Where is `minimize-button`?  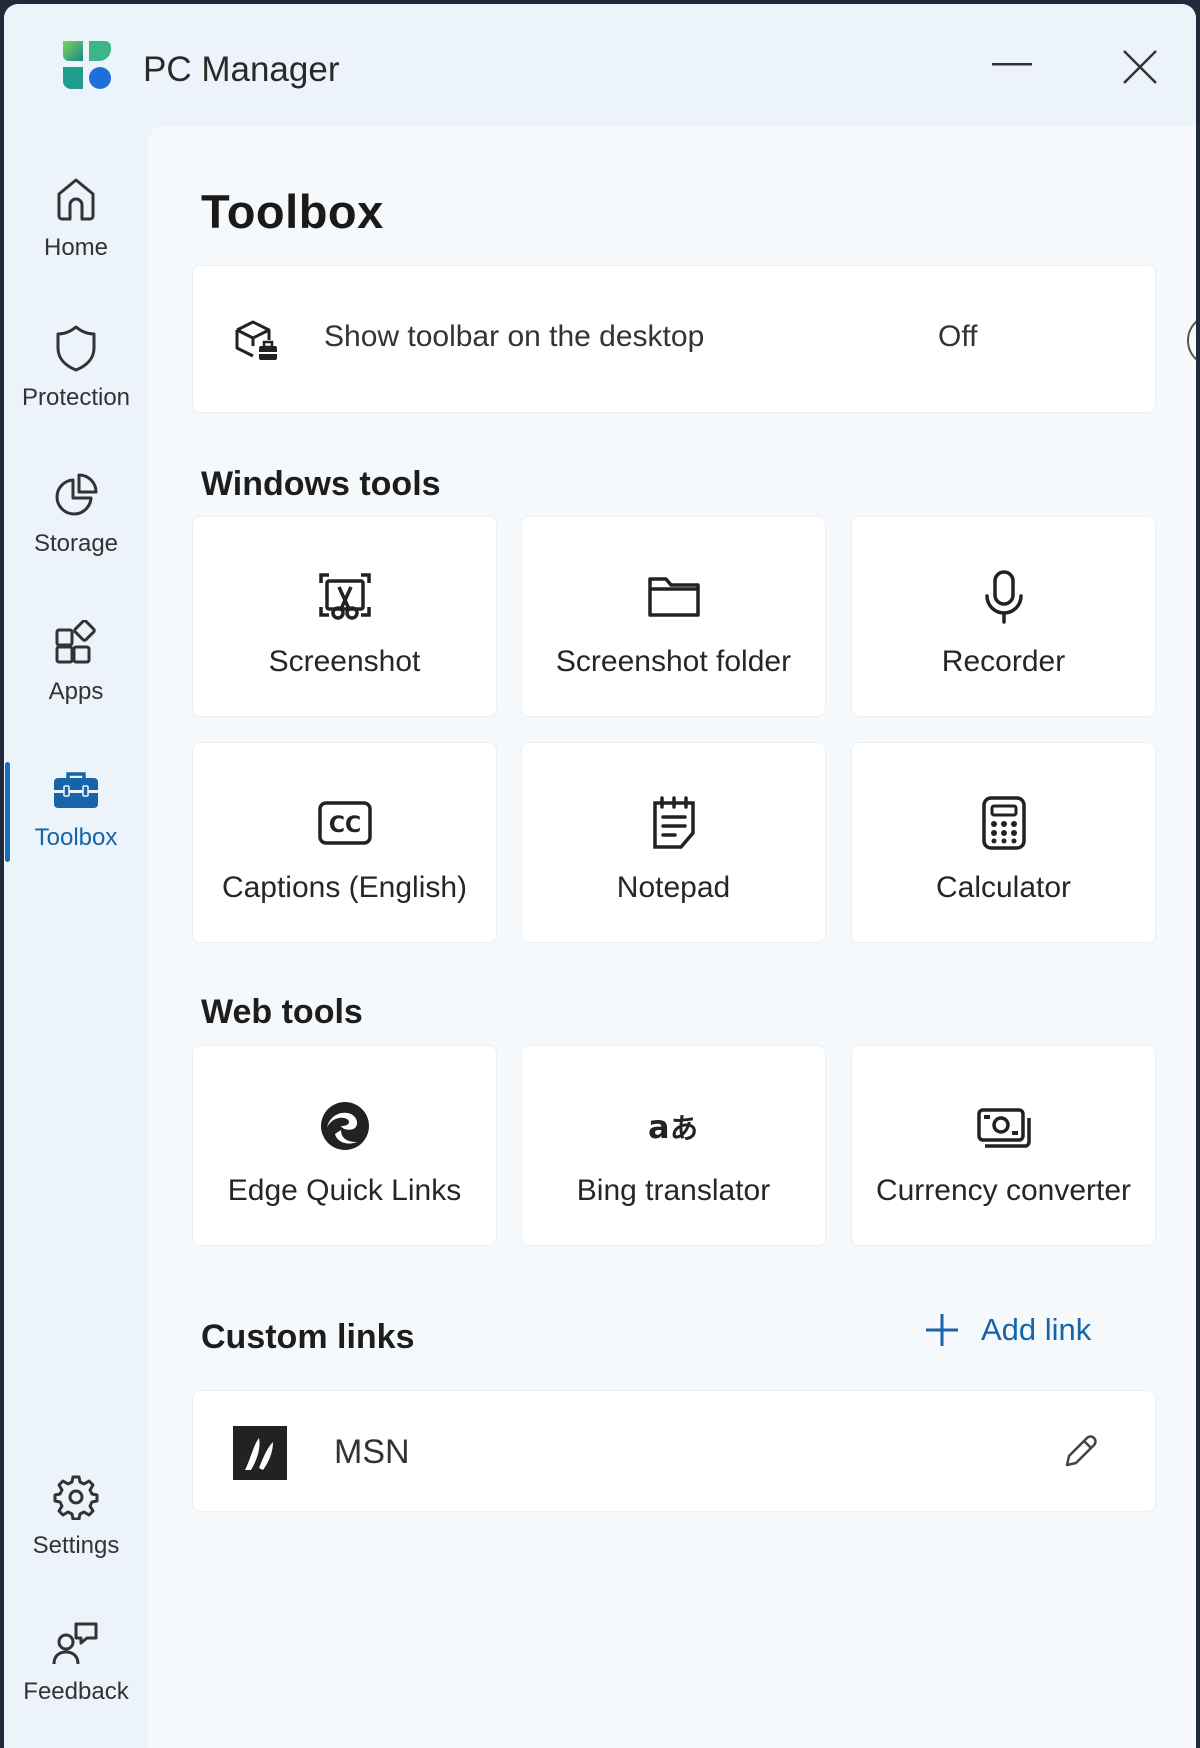 minimize-button is located at coordinates (1012, 65).